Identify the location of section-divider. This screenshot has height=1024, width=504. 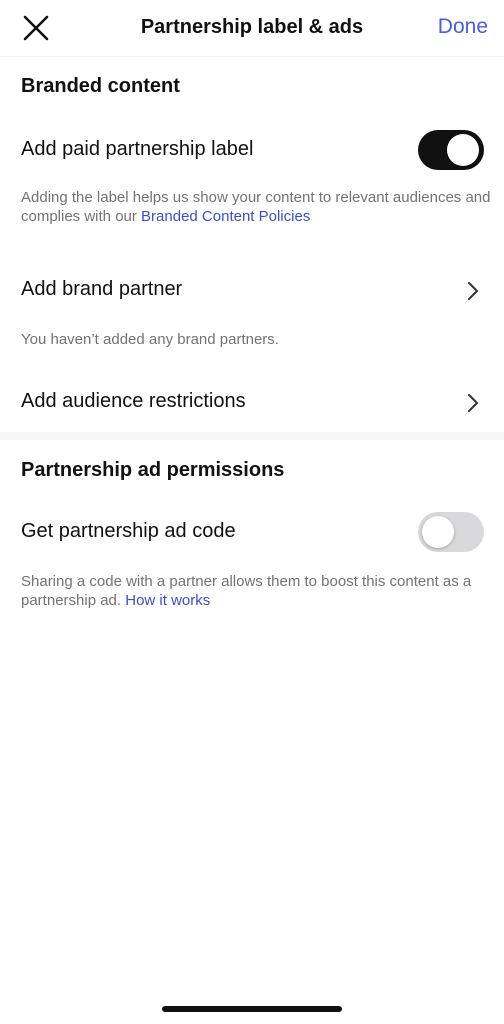
(252, 436).